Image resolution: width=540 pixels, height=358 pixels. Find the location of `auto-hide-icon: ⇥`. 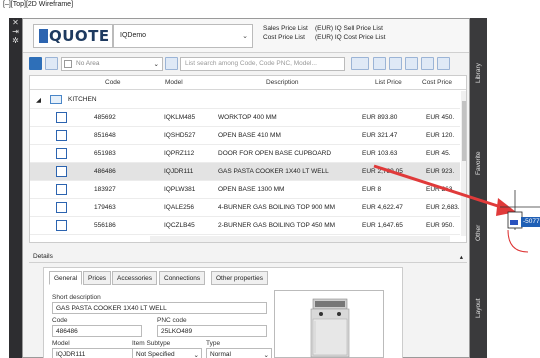

auto-hide-icon: ⇥ is located at coordinates (15, 31).